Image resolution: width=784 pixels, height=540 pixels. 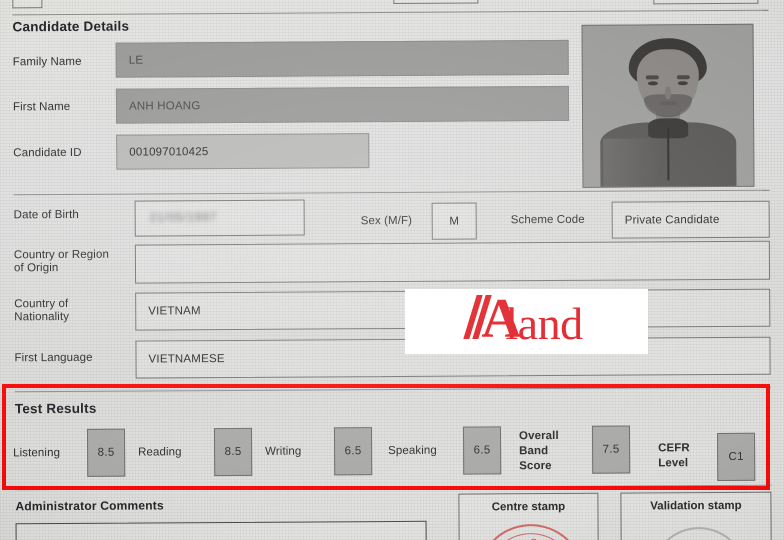 I want to click on field-scheme-code: Private Candidate, so click(x=690, y=219).